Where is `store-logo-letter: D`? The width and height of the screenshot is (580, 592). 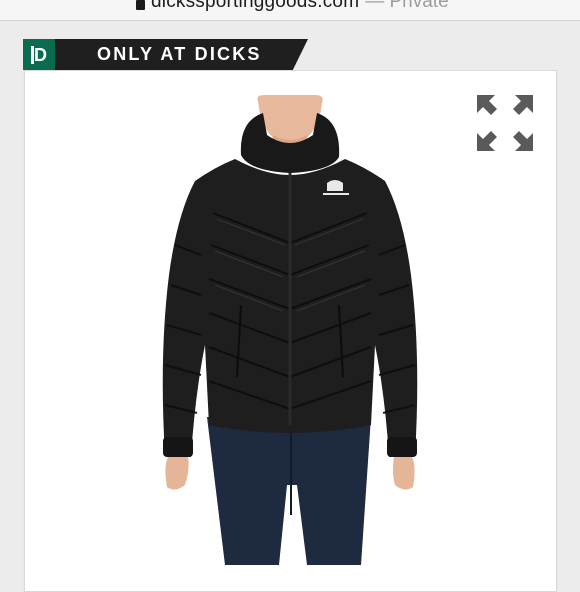
store-logo-letter: D is located at coordinates (39, 54).